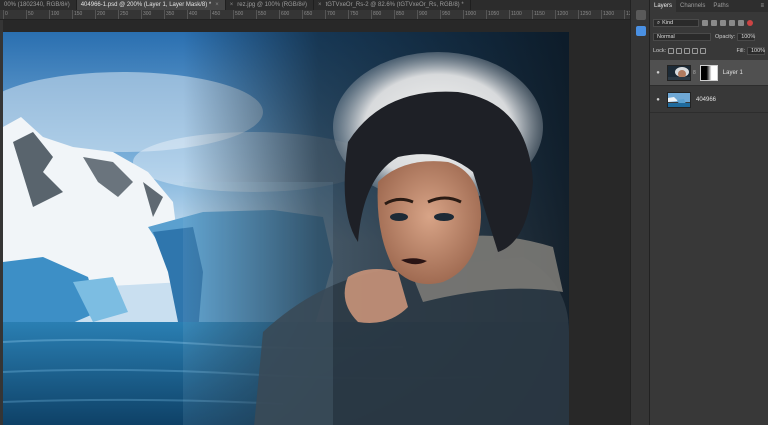  Describe the element at coordinates (740, 51) in the screenshot. I see `fill-label: Fill:` at that location.